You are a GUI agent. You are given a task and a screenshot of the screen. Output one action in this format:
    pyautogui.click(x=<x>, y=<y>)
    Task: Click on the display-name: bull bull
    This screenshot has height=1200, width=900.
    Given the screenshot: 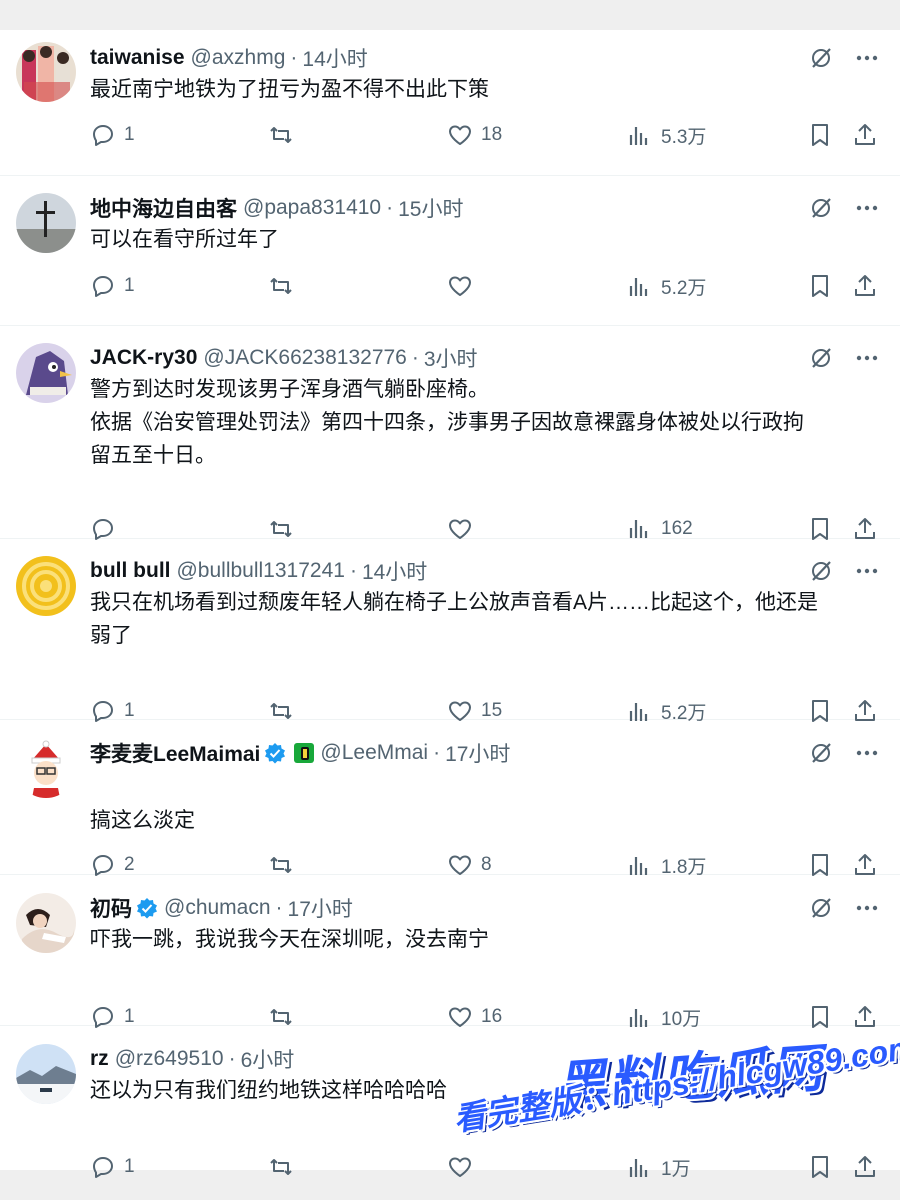 What is the action you would take?
    pyautogui.click(x=130, y=571)
    